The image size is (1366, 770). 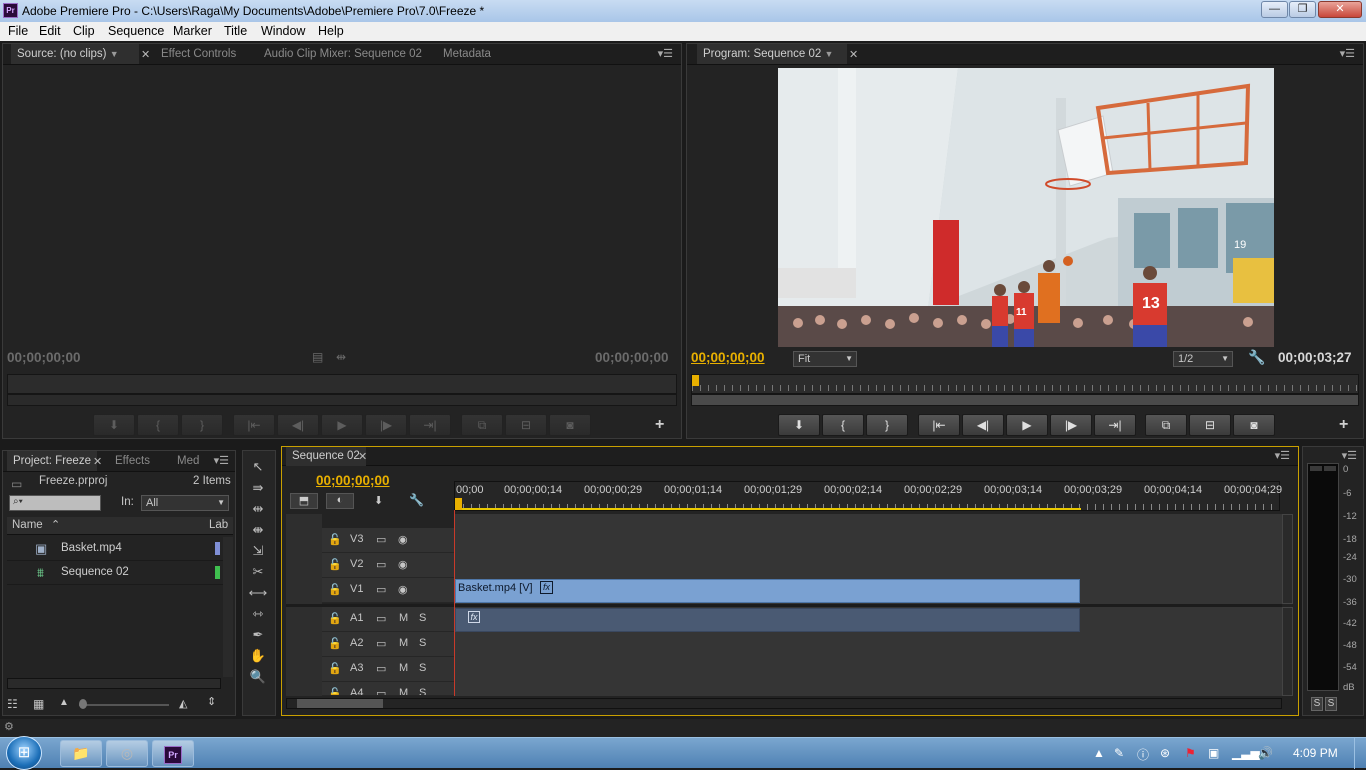 What do you see at coordinates (825, 359) in the screenshot?
I see `zoom-select: Fit ▼` at bounding box center [825, 359].